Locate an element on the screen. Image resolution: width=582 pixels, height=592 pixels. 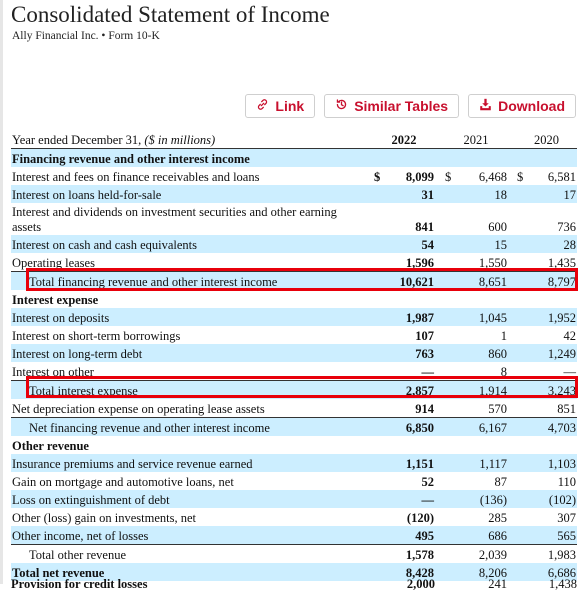
cell-value: 1,045 is located at coordinates (492, 318).